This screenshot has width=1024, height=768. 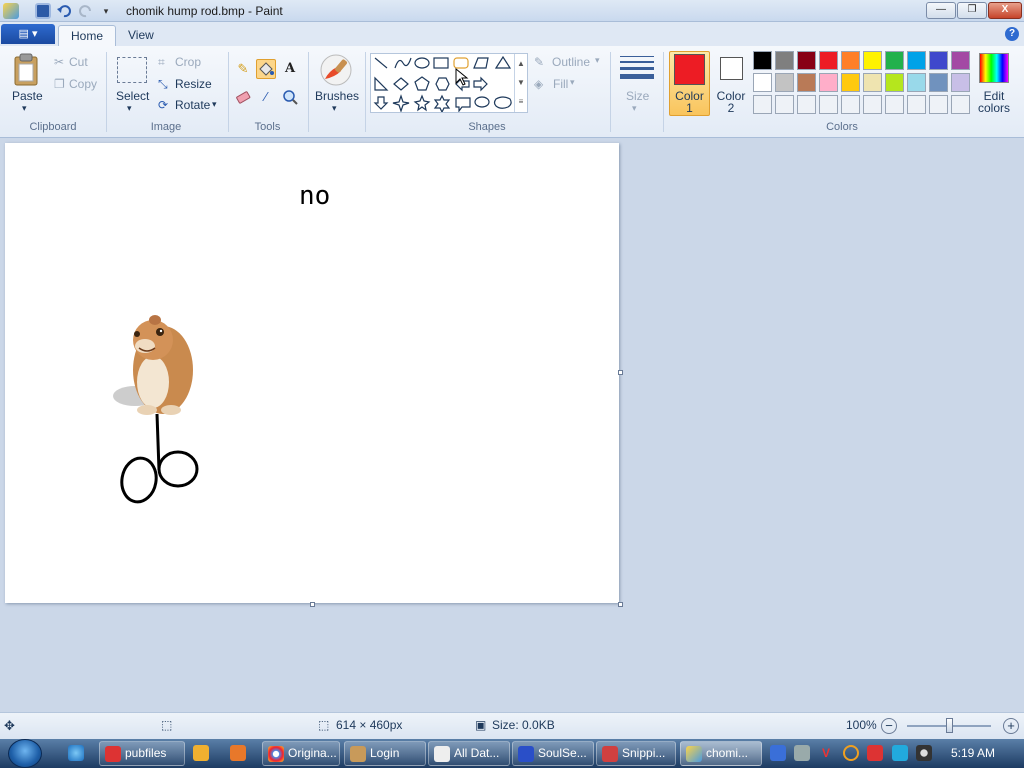 I want to click on tray-network-icon, so click(x=778, y=753).